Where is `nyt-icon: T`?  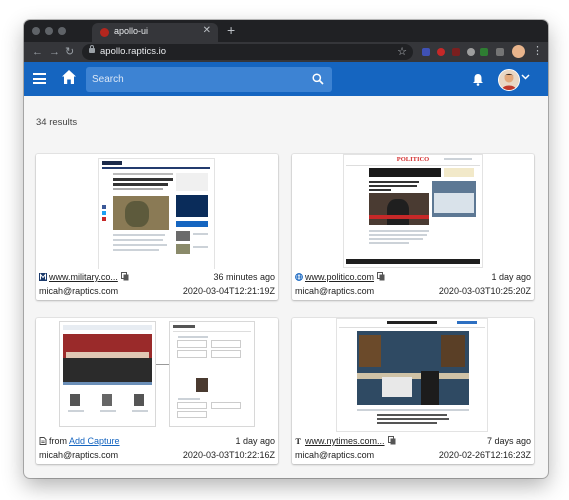 nyt-icon: T is located at coordinates (299, 441).